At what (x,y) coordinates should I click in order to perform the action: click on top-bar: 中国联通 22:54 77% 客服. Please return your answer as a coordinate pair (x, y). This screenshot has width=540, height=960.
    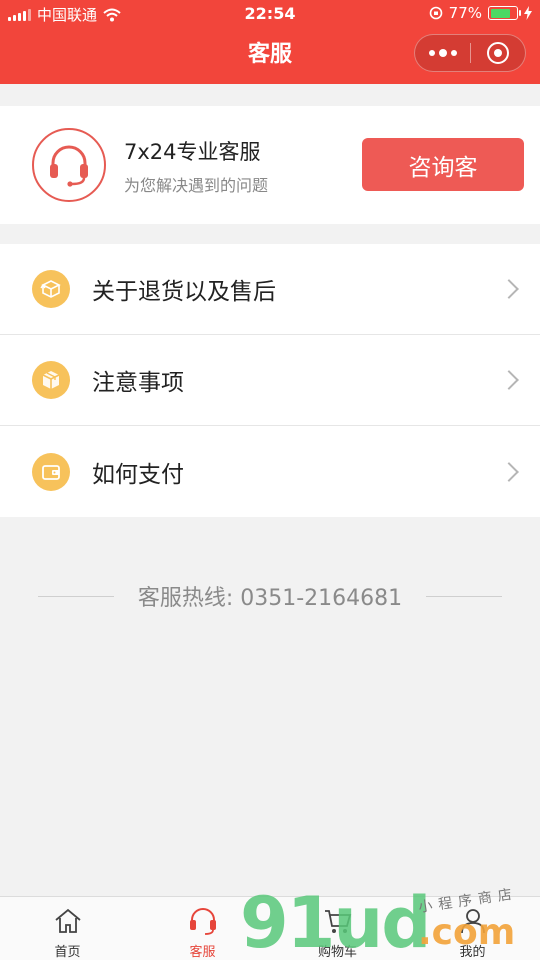
    Looking at the image, I should click on (270, 42).